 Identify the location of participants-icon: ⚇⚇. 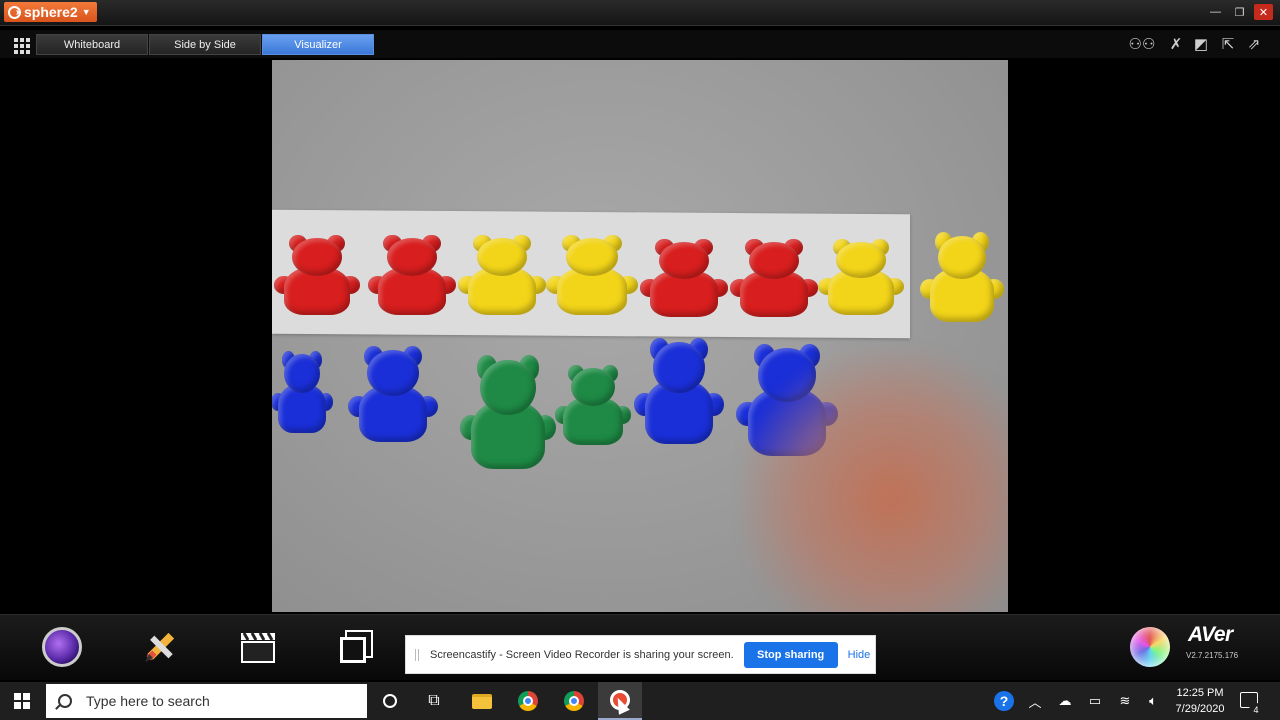
(1142, 45).